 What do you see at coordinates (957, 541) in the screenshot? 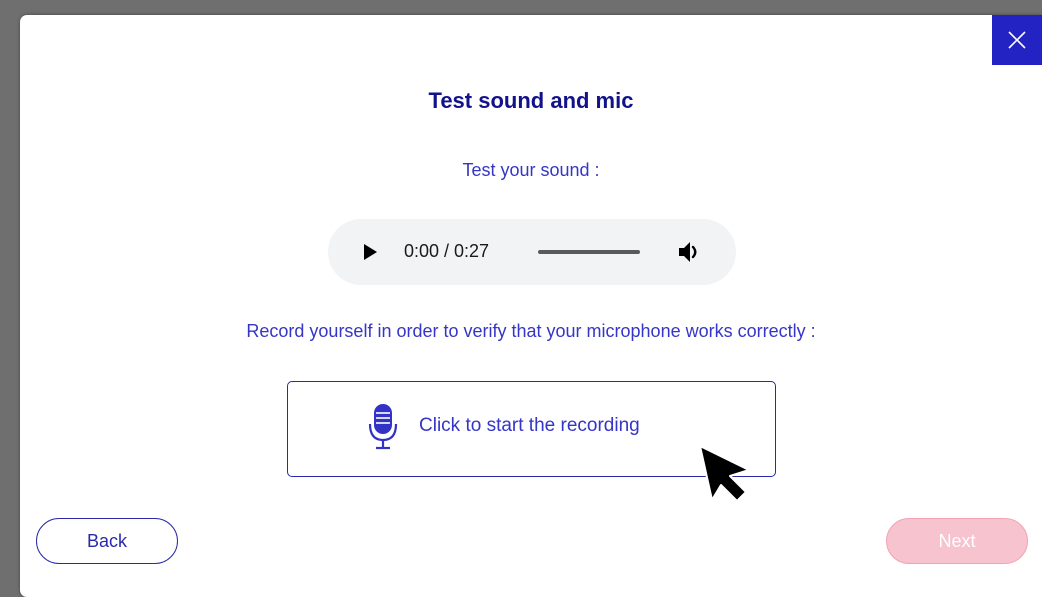
I see `next-button: Next` at bounding box center [957, 541].